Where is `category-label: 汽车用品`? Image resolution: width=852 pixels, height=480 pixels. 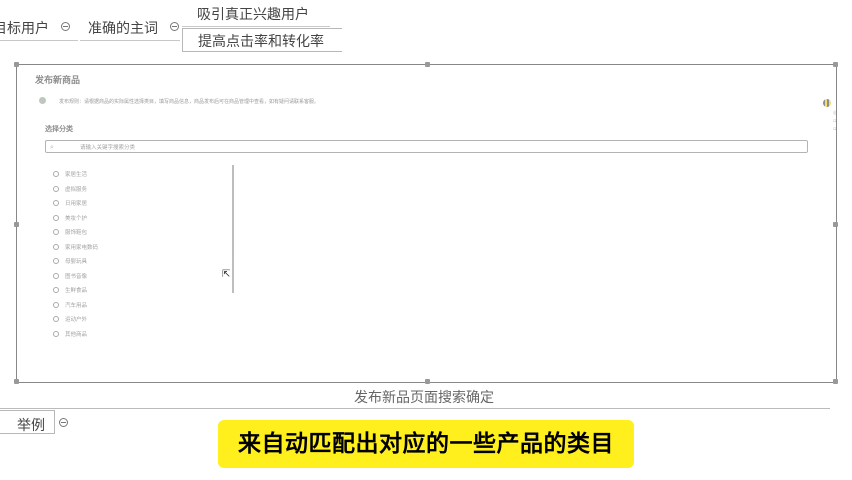 category-label: 汽车用品 is located at coordinates (76, 305).